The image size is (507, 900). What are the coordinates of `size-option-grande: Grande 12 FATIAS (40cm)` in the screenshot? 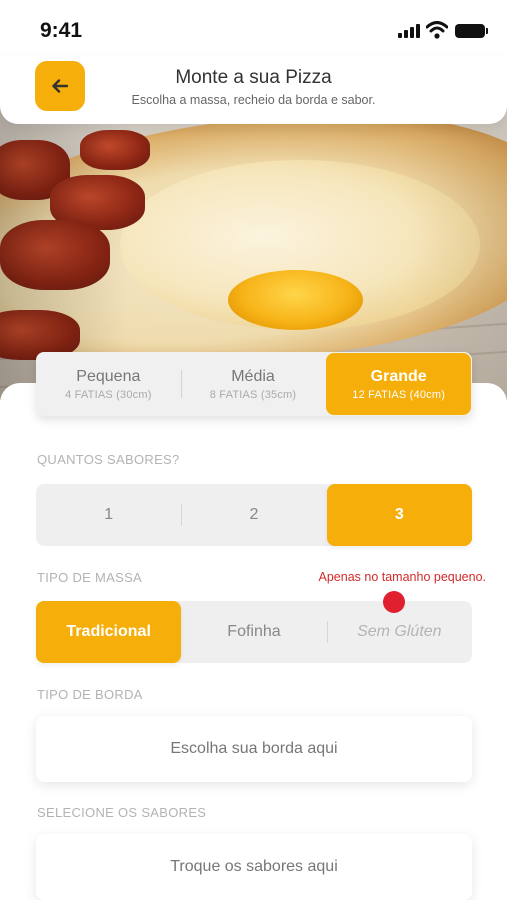 It's located at (399, 384).